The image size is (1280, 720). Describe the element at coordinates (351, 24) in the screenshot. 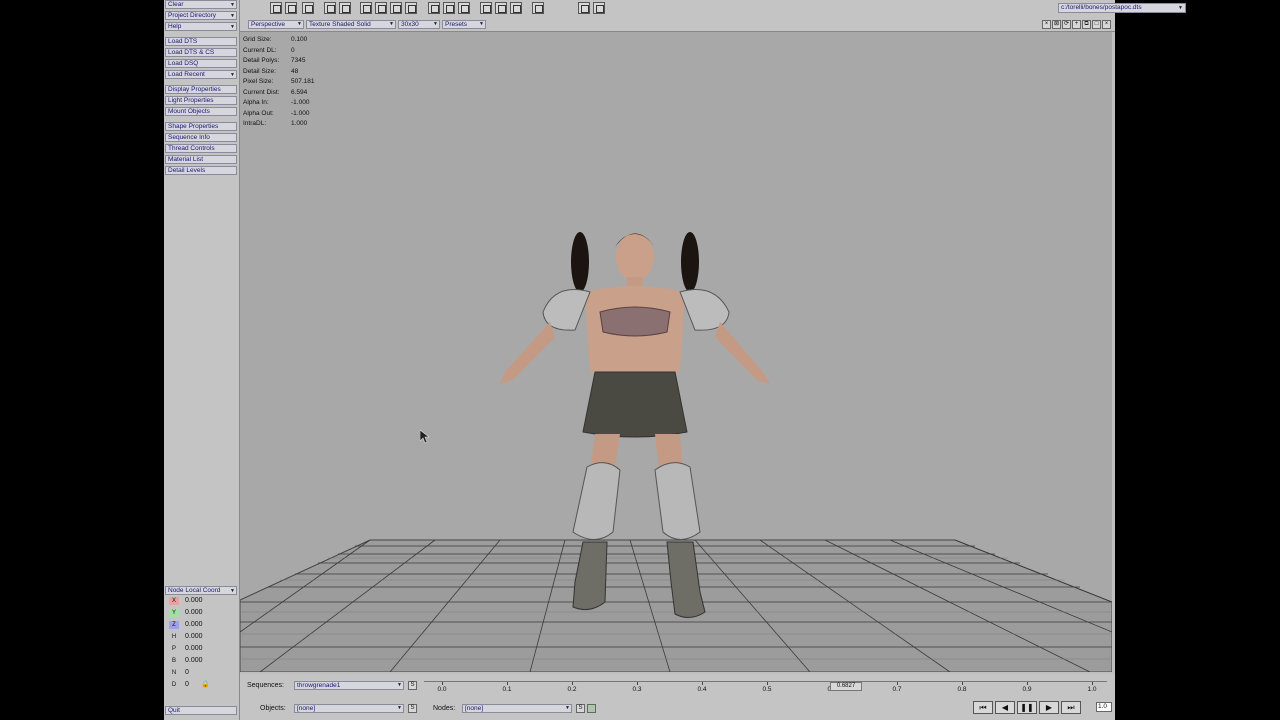

I see `shading-select: Texture Shaded Solid` at that location.